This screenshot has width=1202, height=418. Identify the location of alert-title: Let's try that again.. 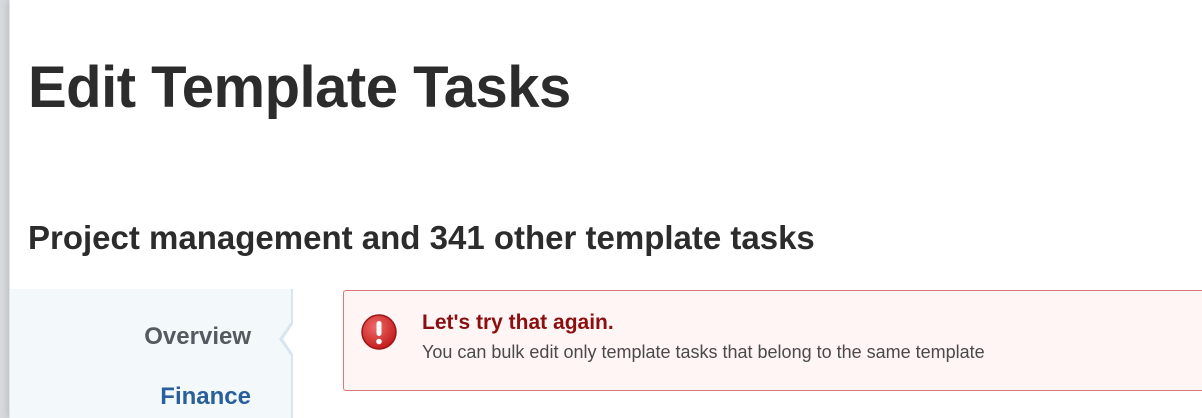
(518, 322).